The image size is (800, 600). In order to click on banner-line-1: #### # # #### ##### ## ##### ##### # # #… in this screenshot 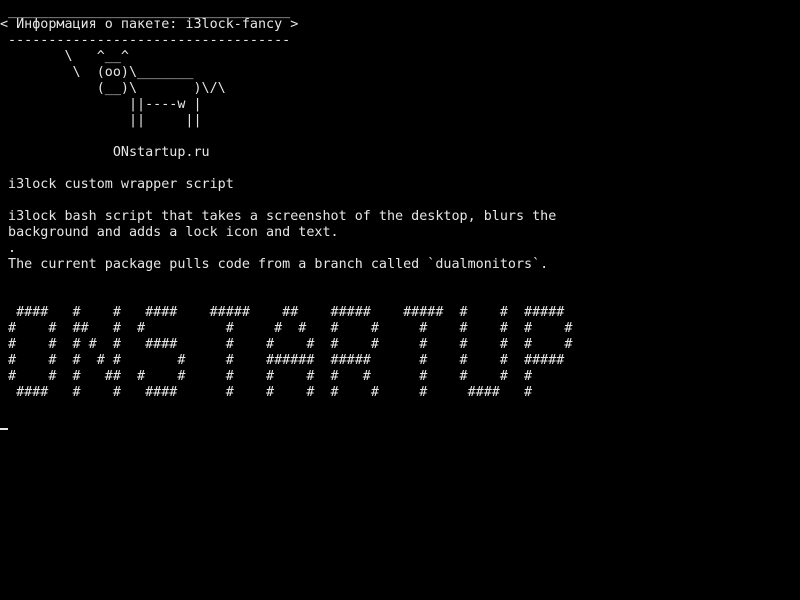, I will do `click(282, 312)`.